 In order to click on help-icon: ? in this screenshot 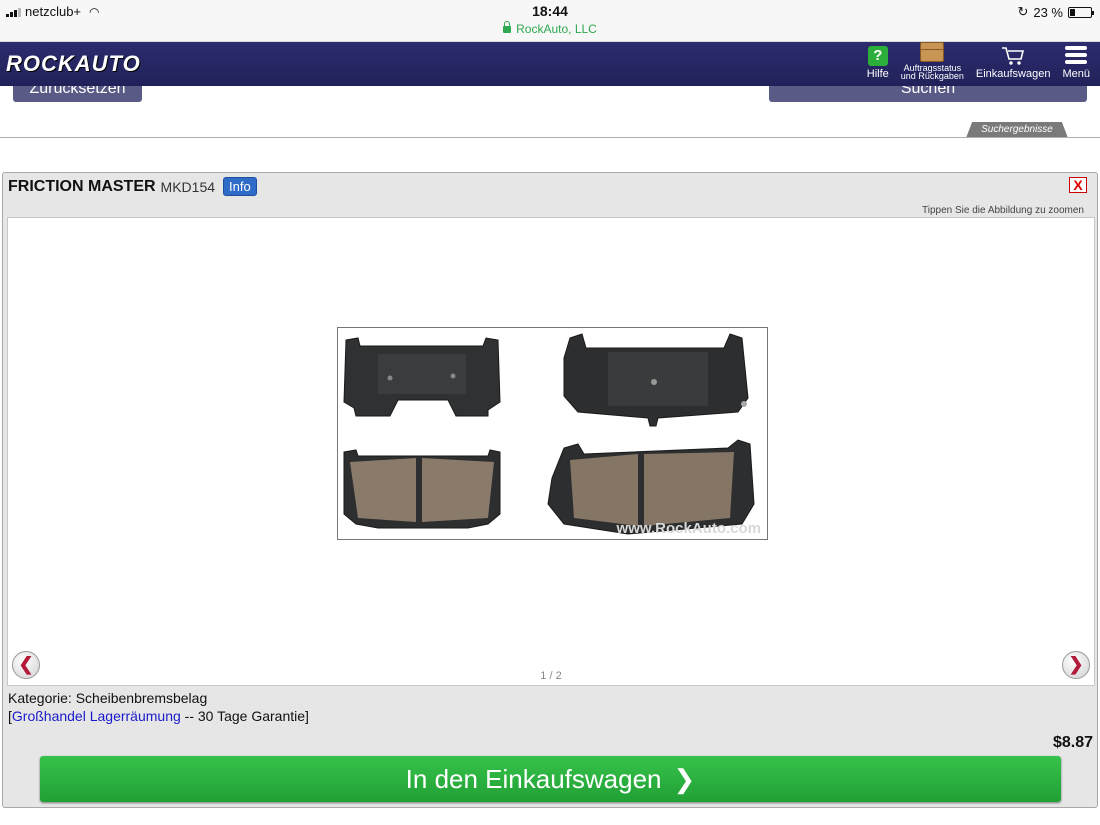, I will do `click(877, 56)`.